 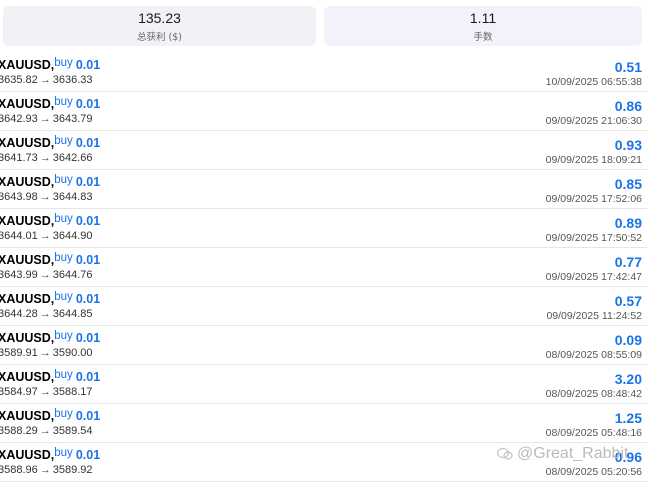 I want to click on trade-time: 09/09/2025 21:06:30, so click(x=593, y=121).